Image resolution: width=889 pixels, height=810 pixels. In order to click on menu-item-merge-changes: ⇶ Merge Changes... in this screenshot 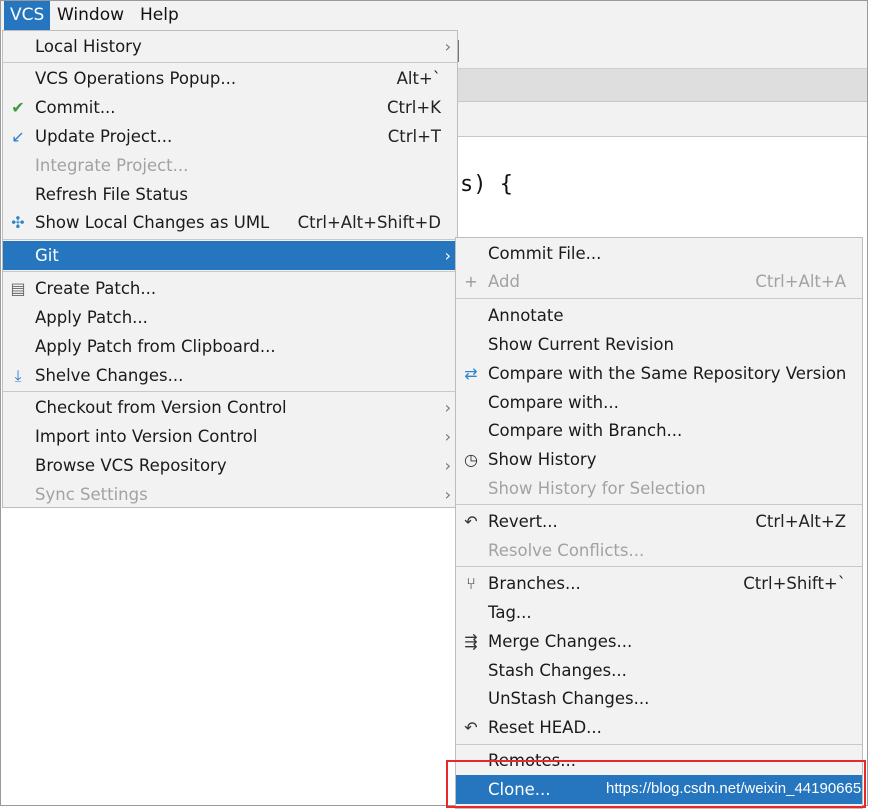, I will do `click(659, 641)`.